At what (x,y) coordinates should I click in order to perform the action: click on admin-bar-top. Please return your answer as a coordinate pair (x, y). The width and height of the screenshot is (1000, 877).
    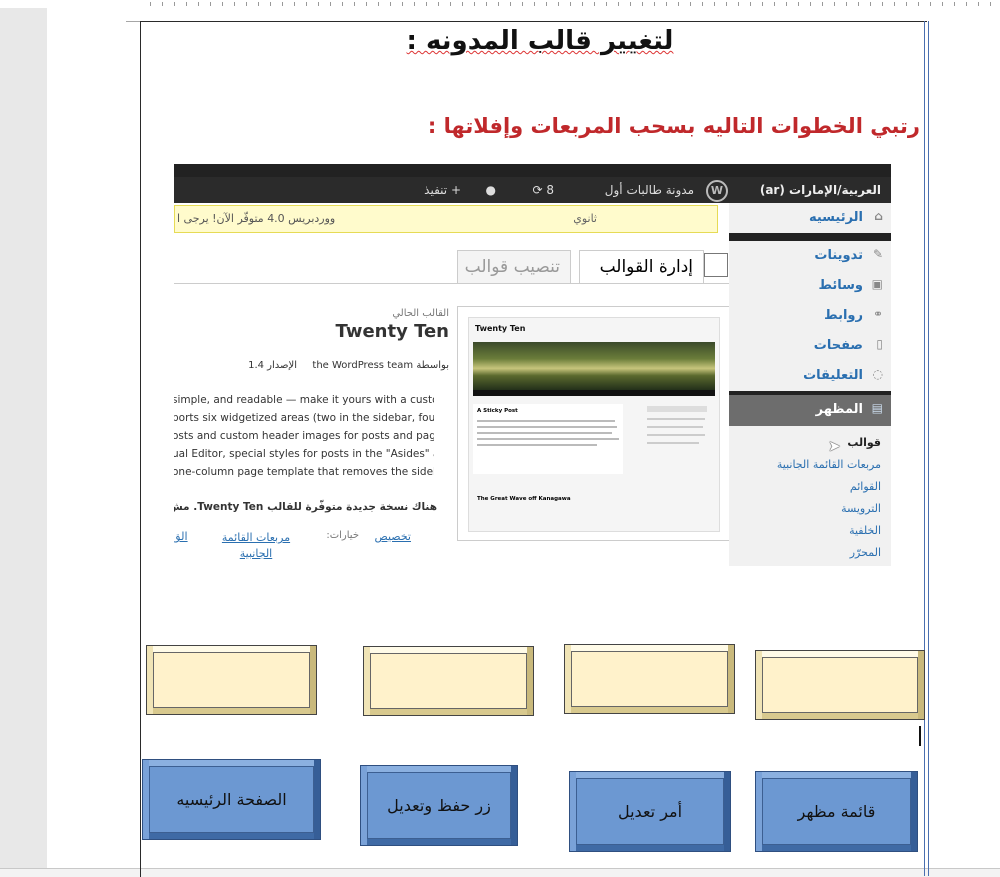
    Looking at the image, I should click on (532, 170).